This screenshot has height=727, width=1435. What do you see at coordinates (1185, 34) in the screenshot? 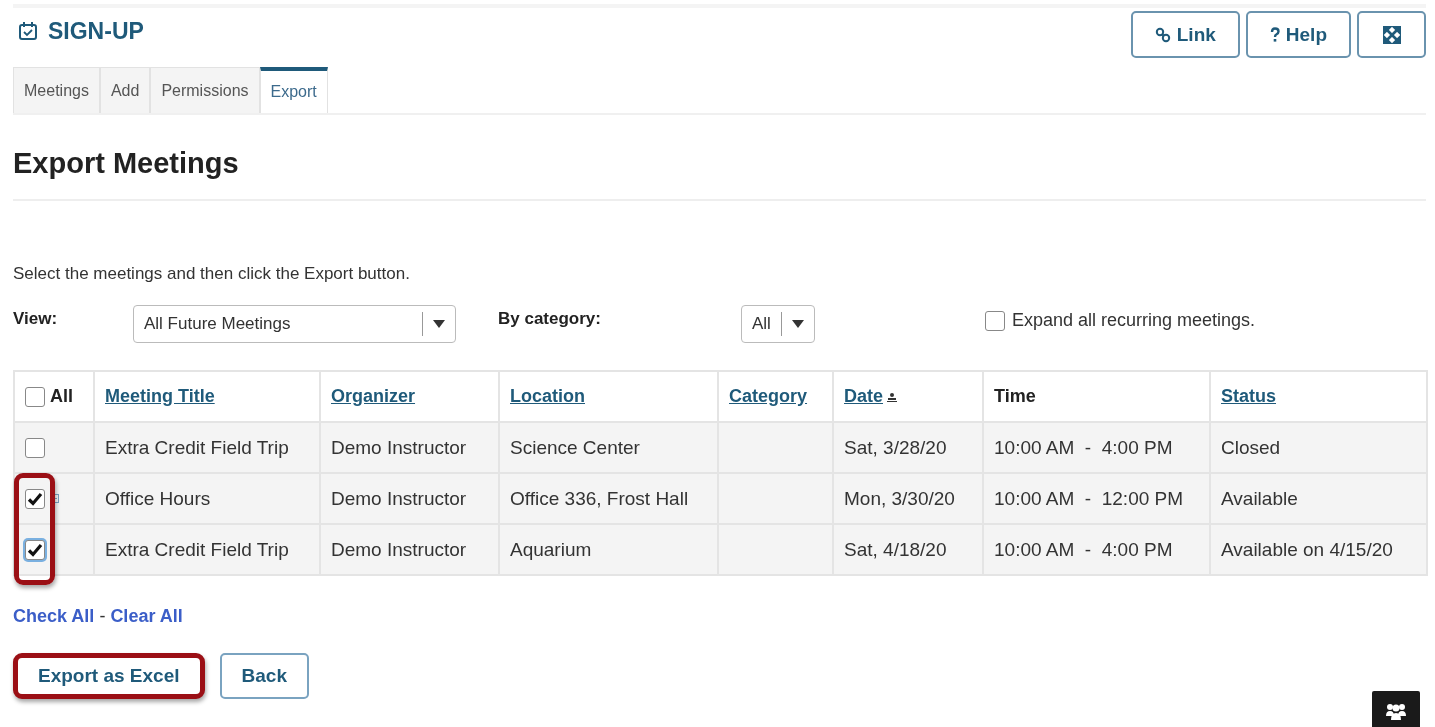
I see `link-button: Link` at bounding box center [1185, 34].